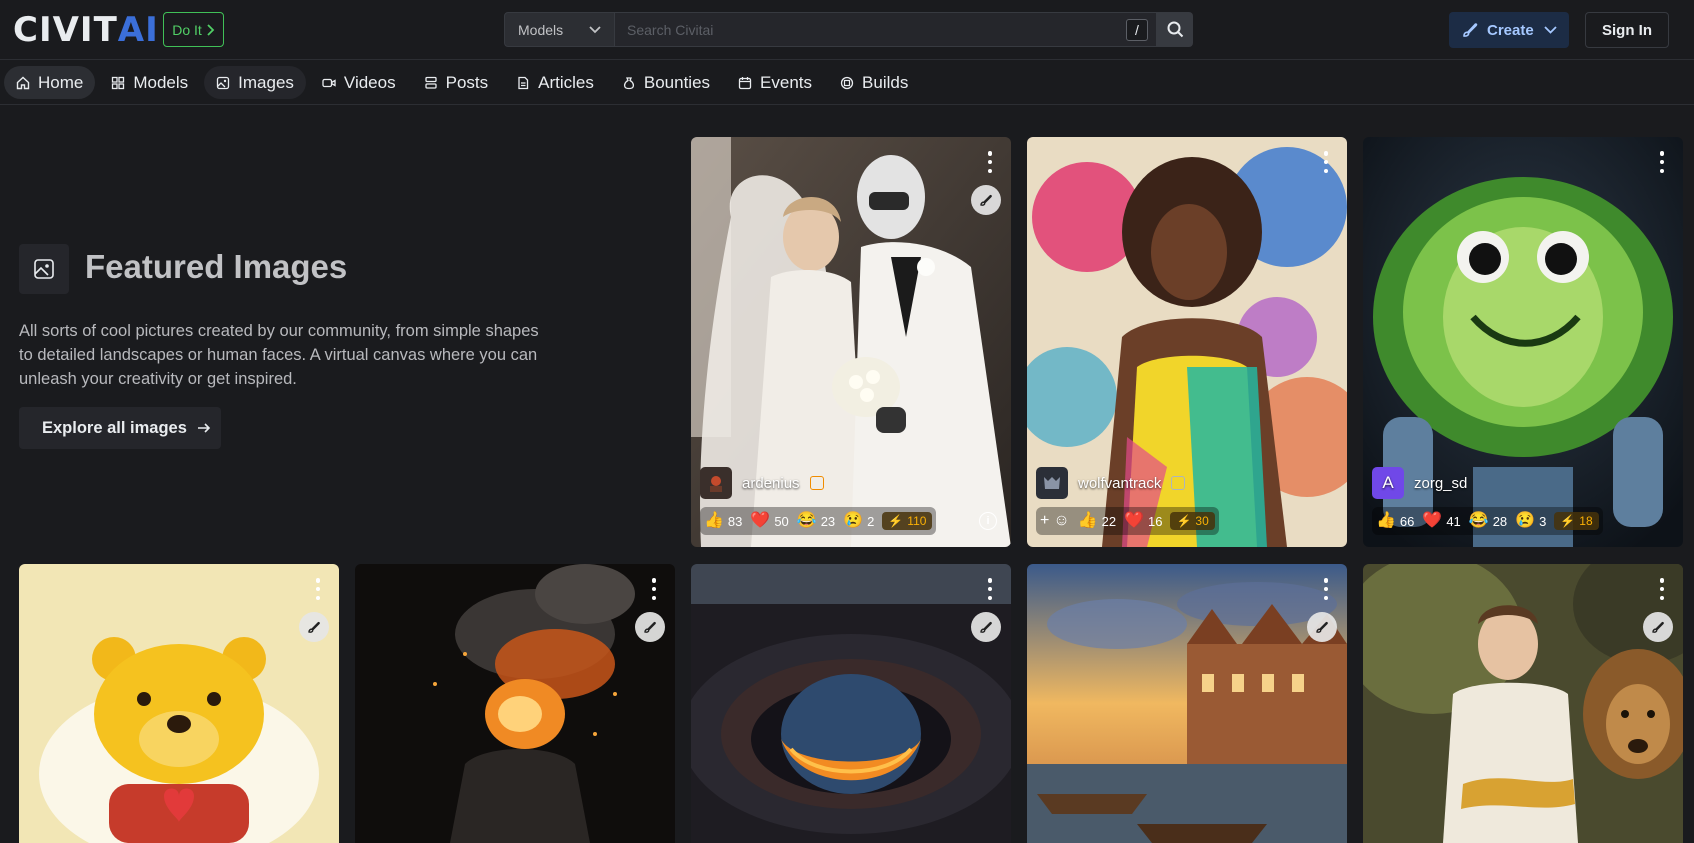 The width and height of the screenshot is (1694, 843). What do you see at coordinates (851, 342) in the screenshot?
I see `image-card: ardenius 👍 83 ❤️ 50 😂 23 😢 2 ⚡ 110 i` at bounding box center [851, 342].